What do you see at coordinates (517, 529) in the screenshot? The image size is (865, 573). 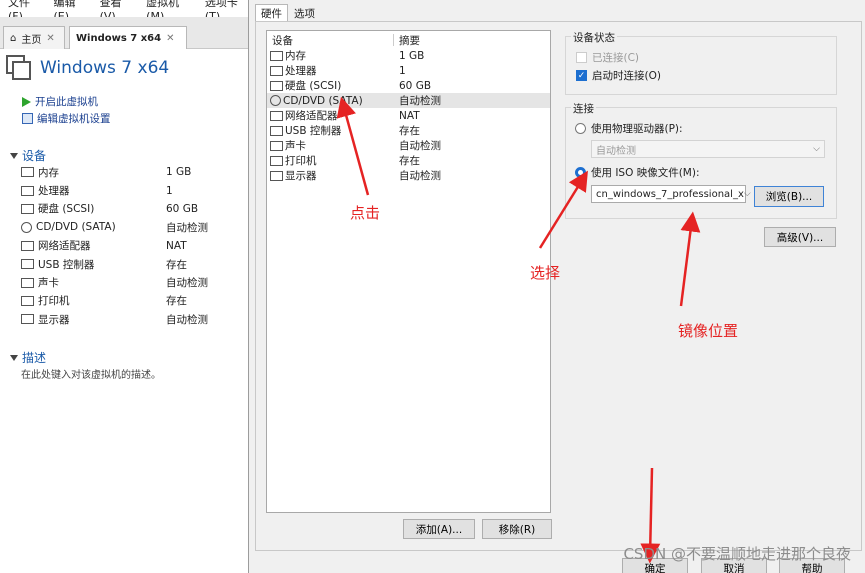 I see `remove-device-button: 移除(R)` at bounding box center [517, 529].